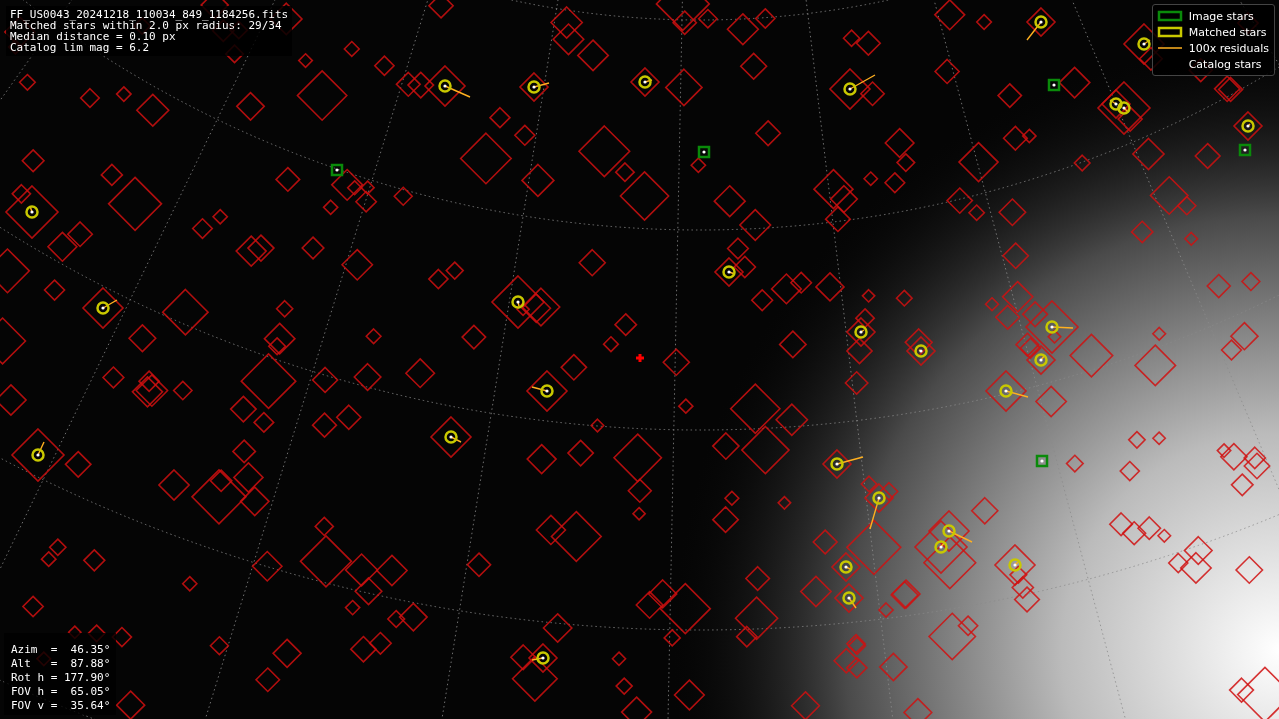 This screenshot has height=719, width=1279. Describe the element at coordinates (146, 25) in the screenshot. I see `info-text: Matched stars within 2.0 px radius: 29/34` at that location.